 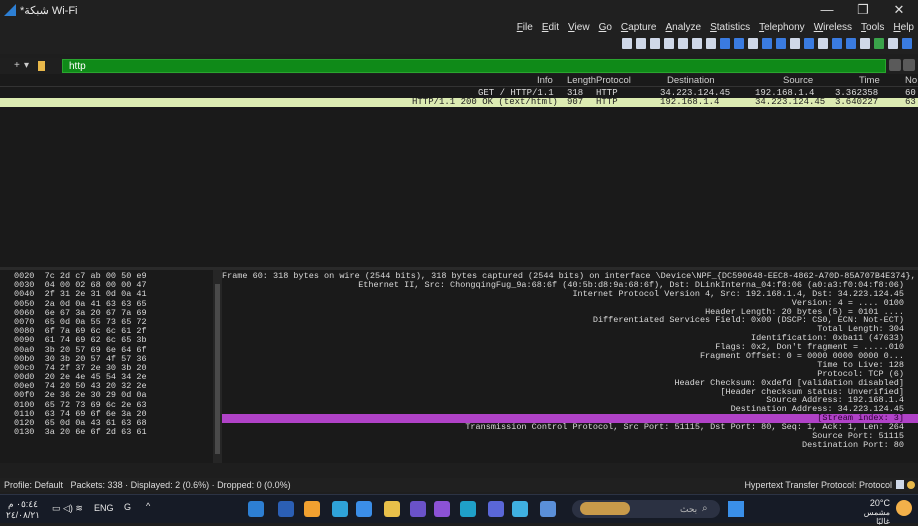 What do you see at coordinates (17, 65) in the screenshot?
I see `add-filter-button: +` at bounding box center [17, 65].